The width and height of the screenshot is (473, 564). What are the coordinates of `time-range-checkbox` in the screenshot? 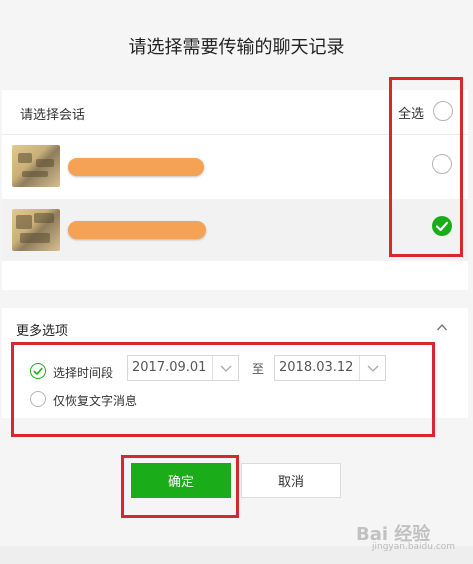 It's located at (38, 371).